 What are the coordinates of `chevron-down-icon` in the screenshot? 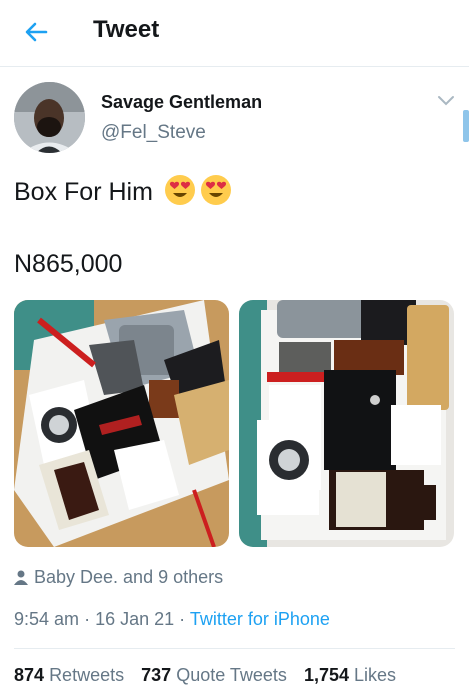 It's located at (446, 100).